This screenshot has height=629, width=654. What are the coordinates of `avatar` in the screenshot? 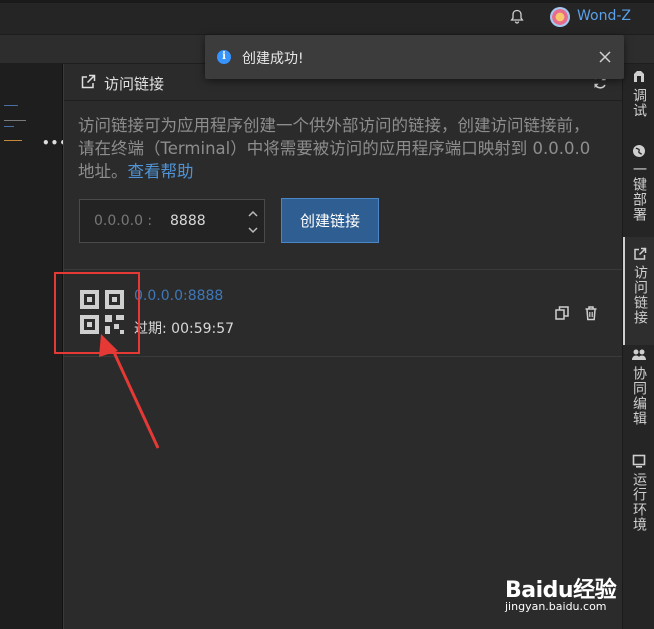 It's located at (560, 17).